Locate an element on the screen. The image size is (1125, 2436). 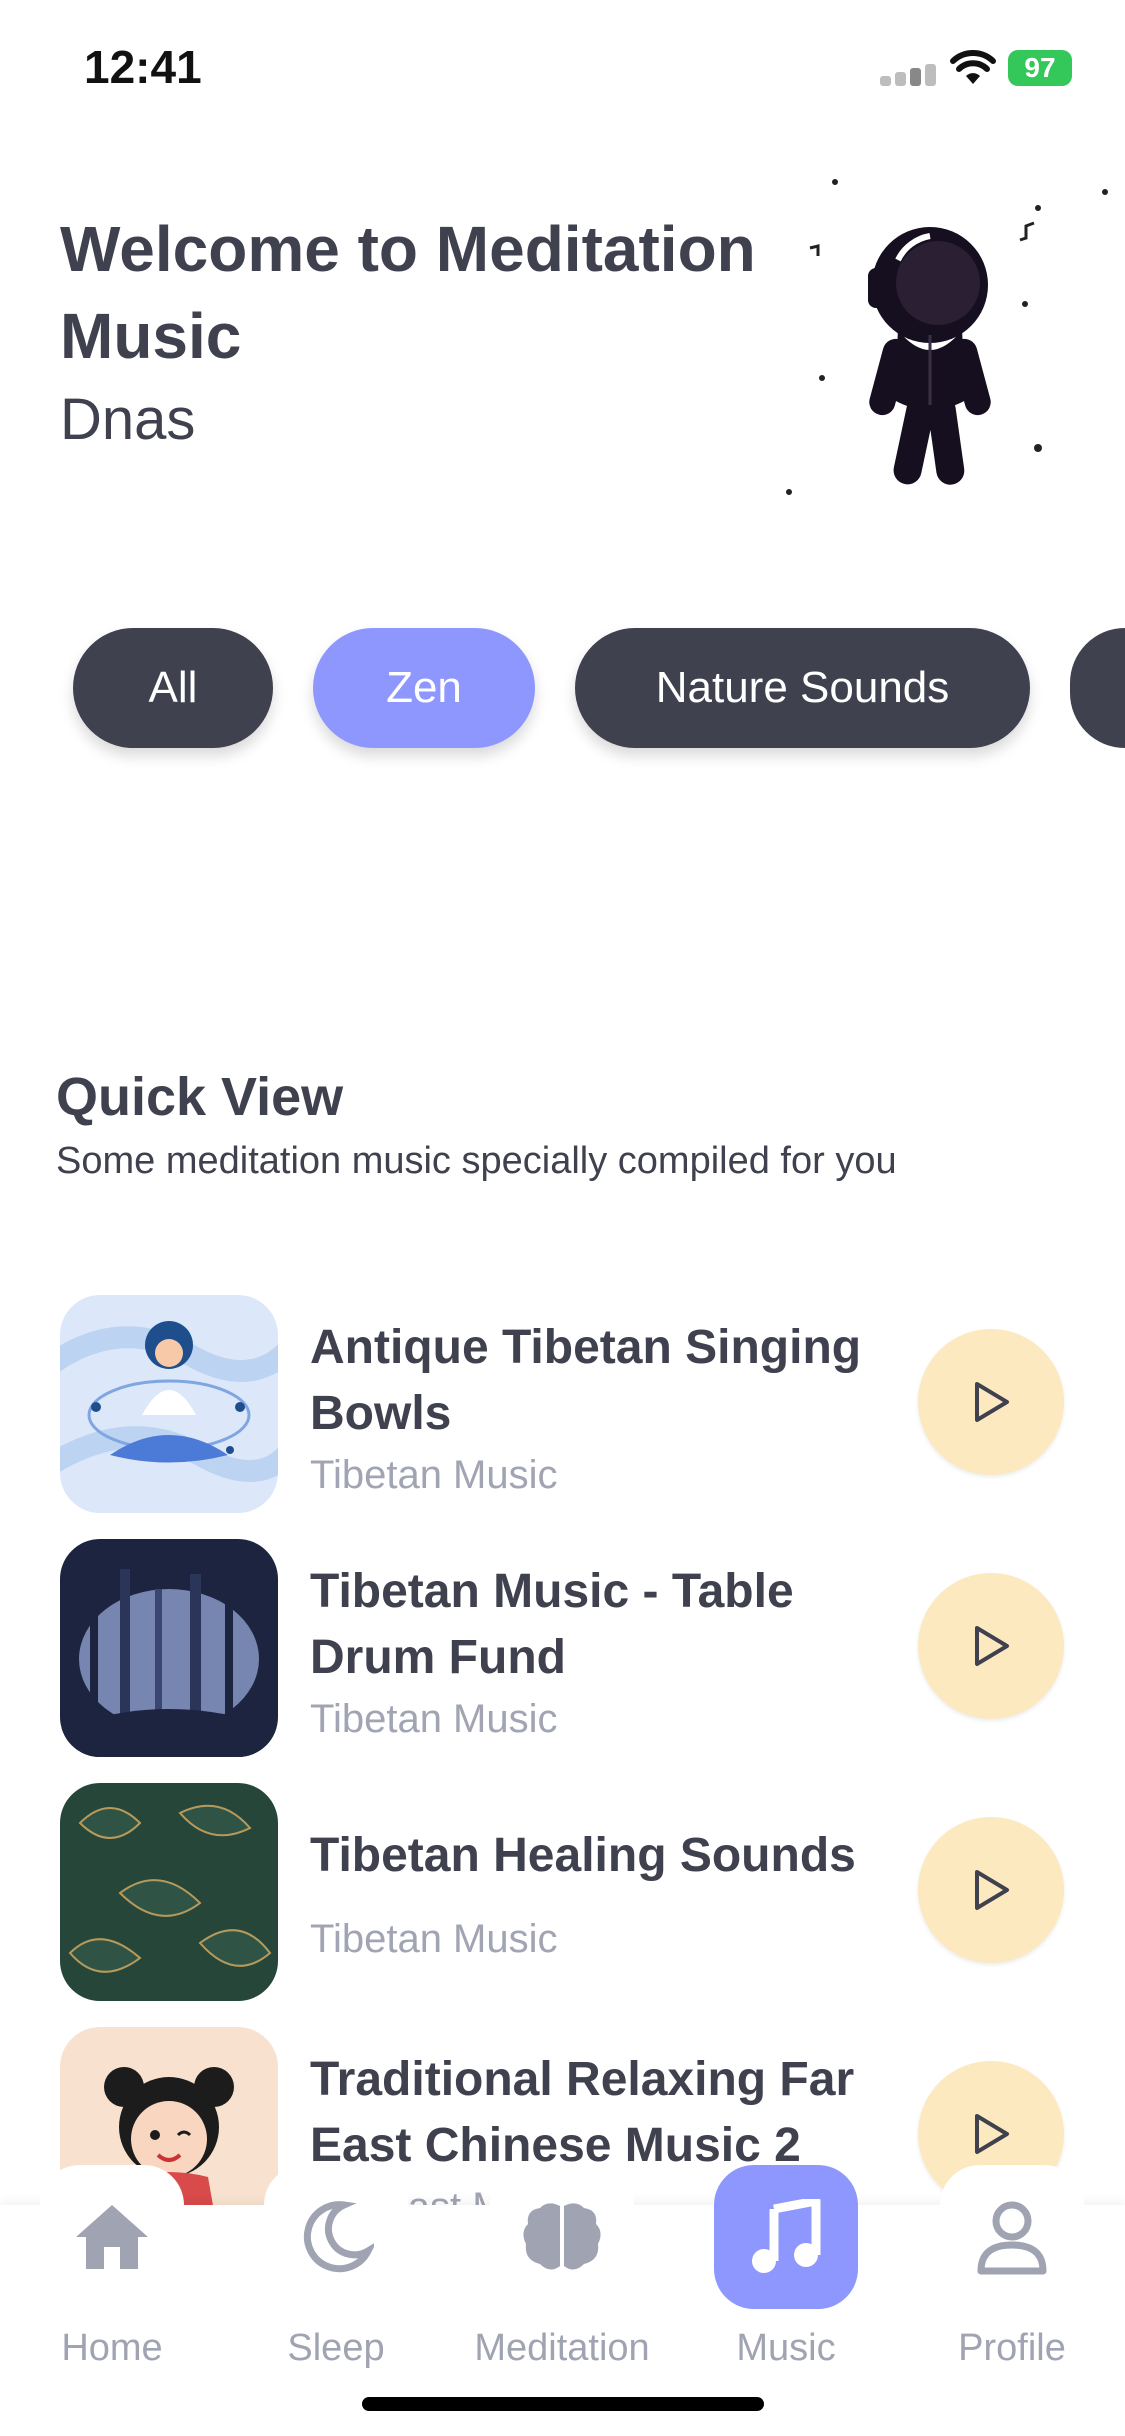
chip-label: All is located at coordinates (173, 687).